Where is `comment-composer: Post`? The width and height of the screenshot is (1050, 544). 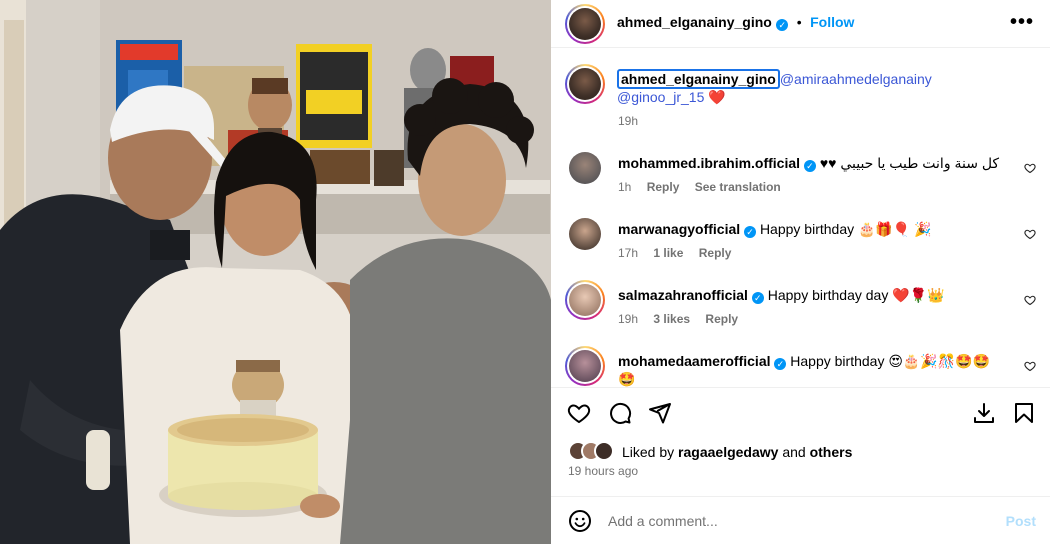
comment-composer: Post is located at coordinates (800, 520).